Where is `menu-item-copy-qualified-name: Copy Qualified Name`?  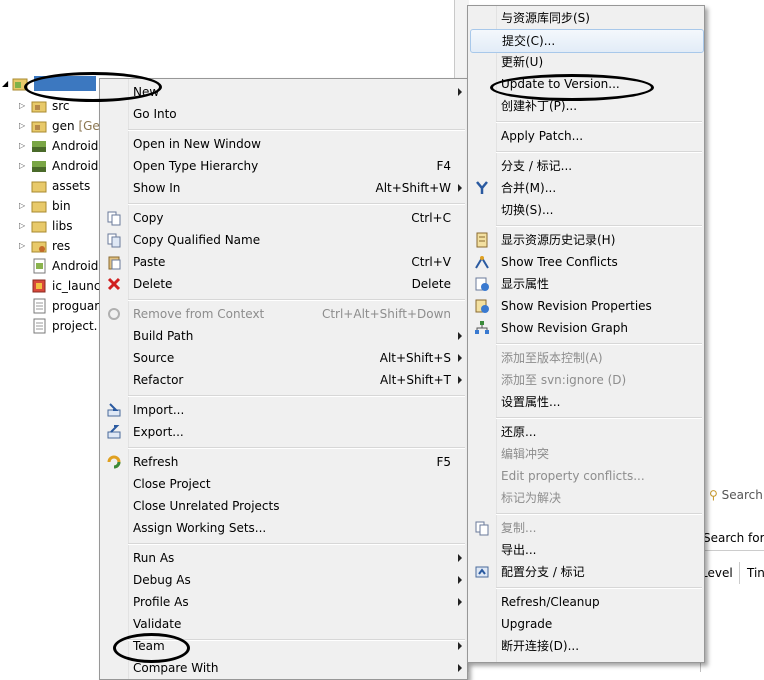 menu-item-copy-qualified-name: Copy Qualified Name is located at coordinates (283, 240).